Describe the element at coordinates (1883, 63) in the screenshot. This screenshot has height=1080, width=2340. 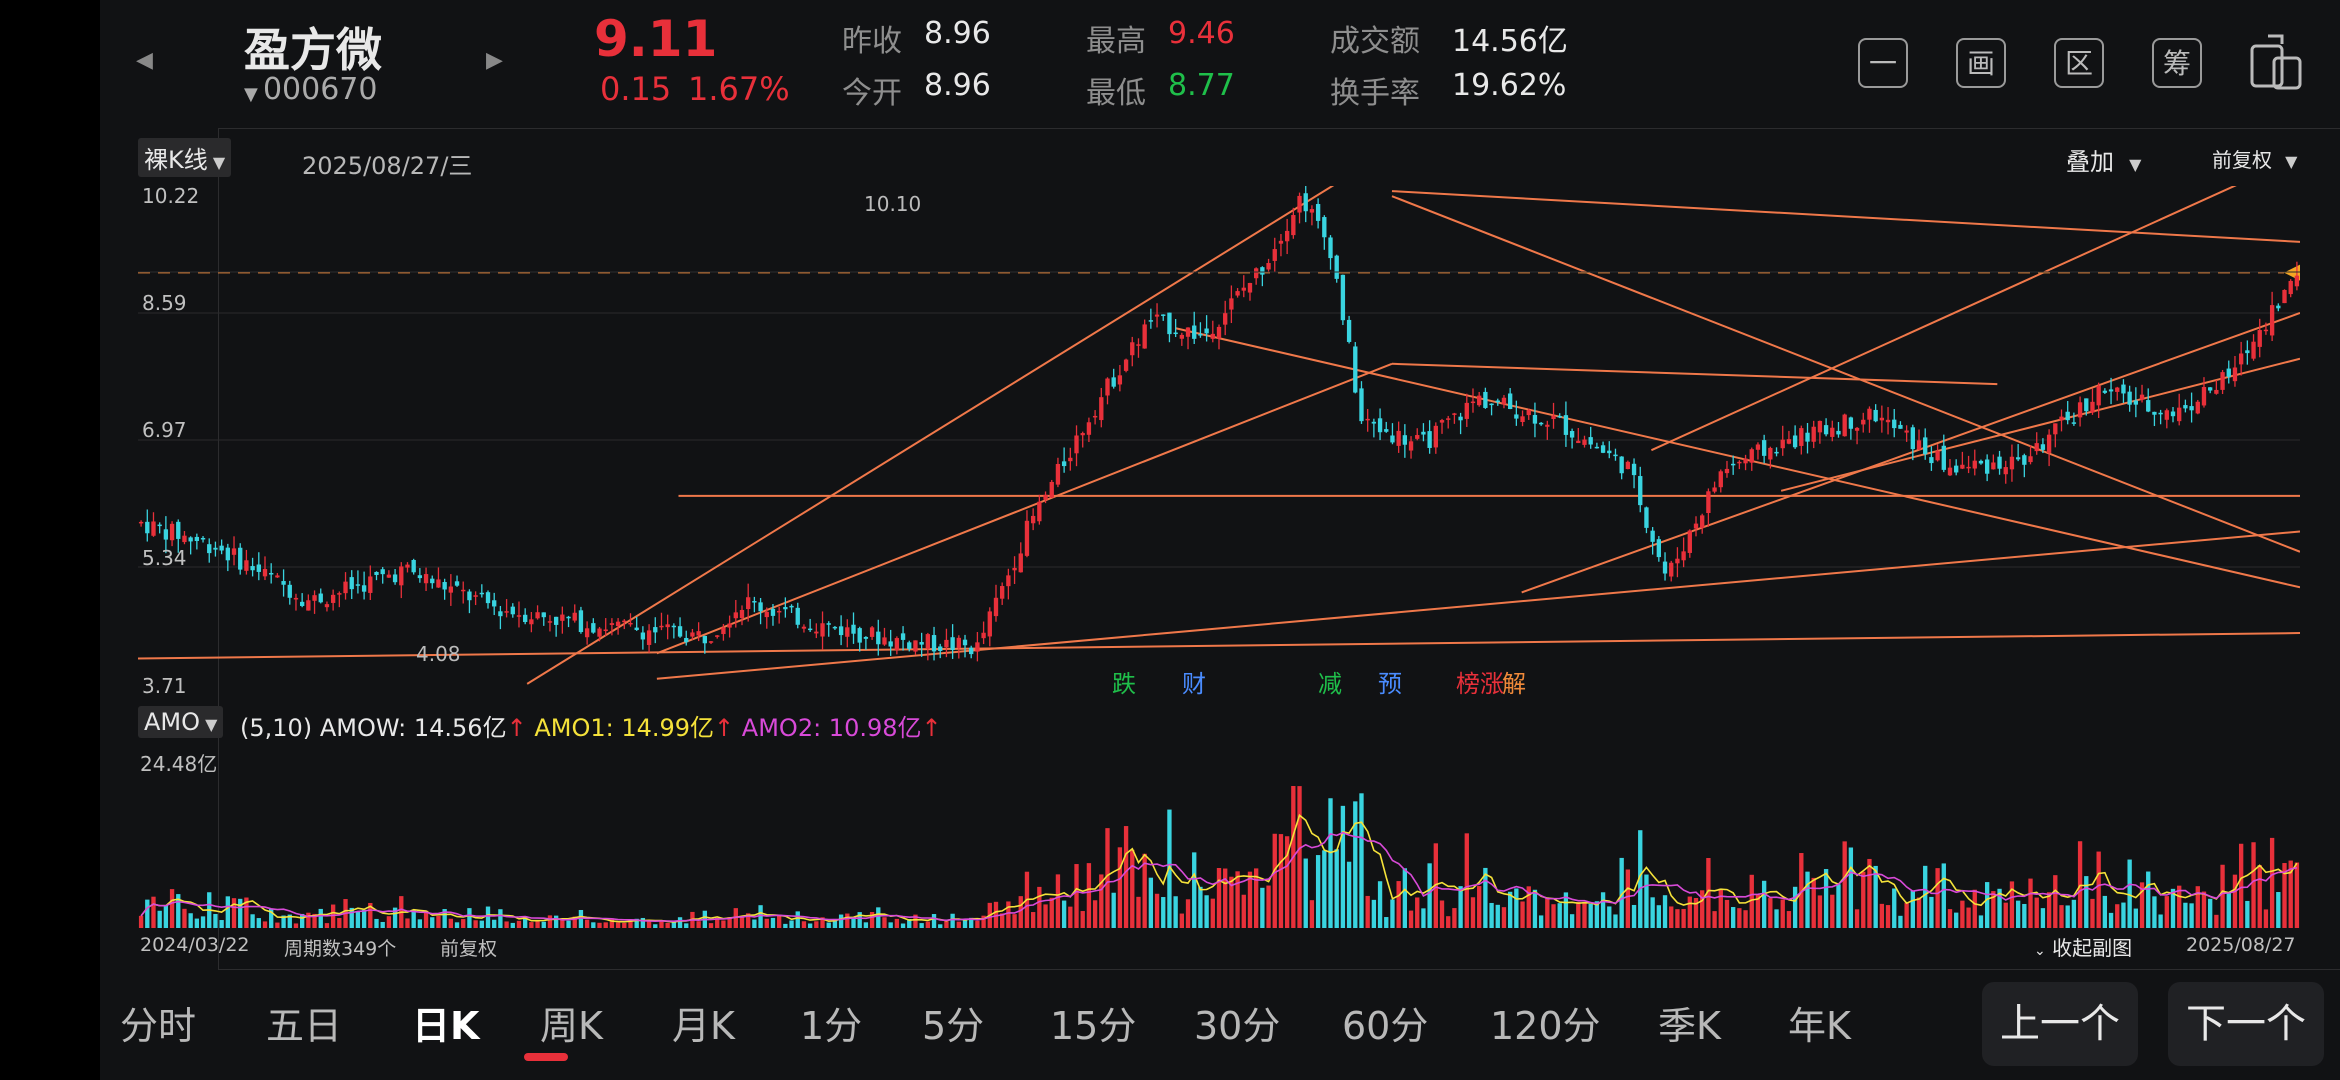
I see `line-tool-button: 一` at that location.